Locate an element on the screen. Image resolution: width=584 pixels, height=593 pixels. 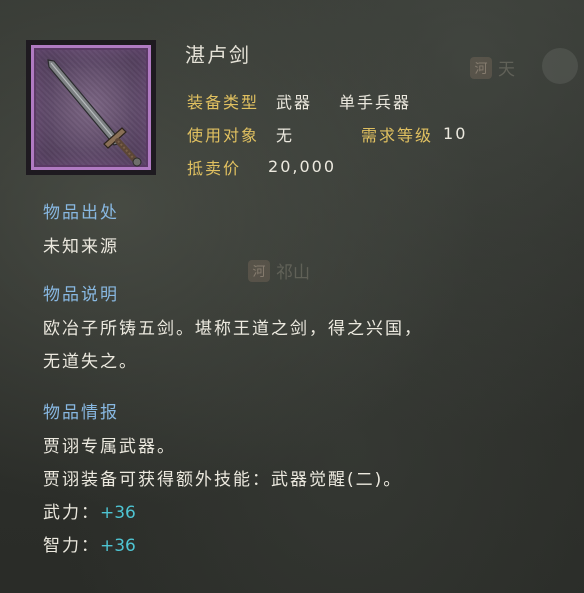
equip-type-row: 装备类型 武器 单手兵器 is located at coordinates (327, 100).